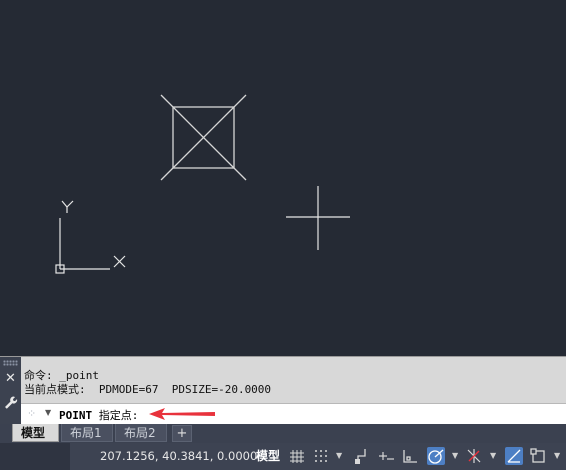 This screenshot has height=470, width=566. Describe the element at coordinates (90, 237) in the screenshot. I see `ucs-icon` at that location.